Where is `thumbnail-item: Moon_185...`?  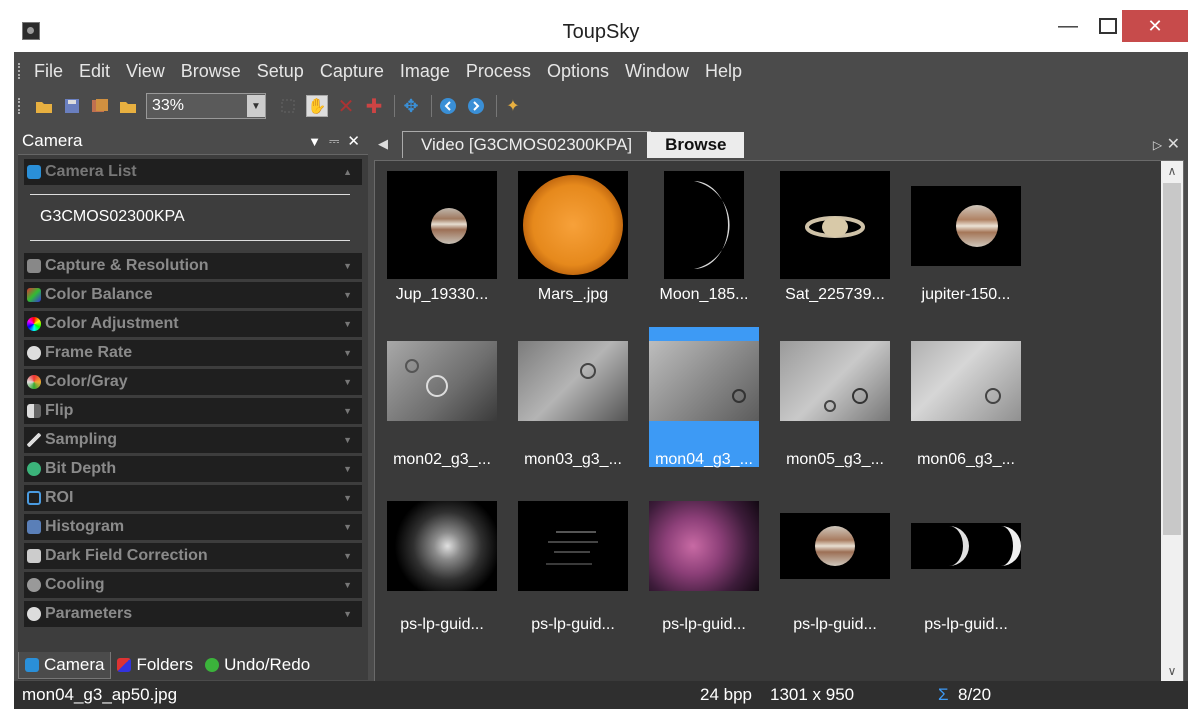 thumbnail-item: Moon_185... is located at coordinates (704, 241).